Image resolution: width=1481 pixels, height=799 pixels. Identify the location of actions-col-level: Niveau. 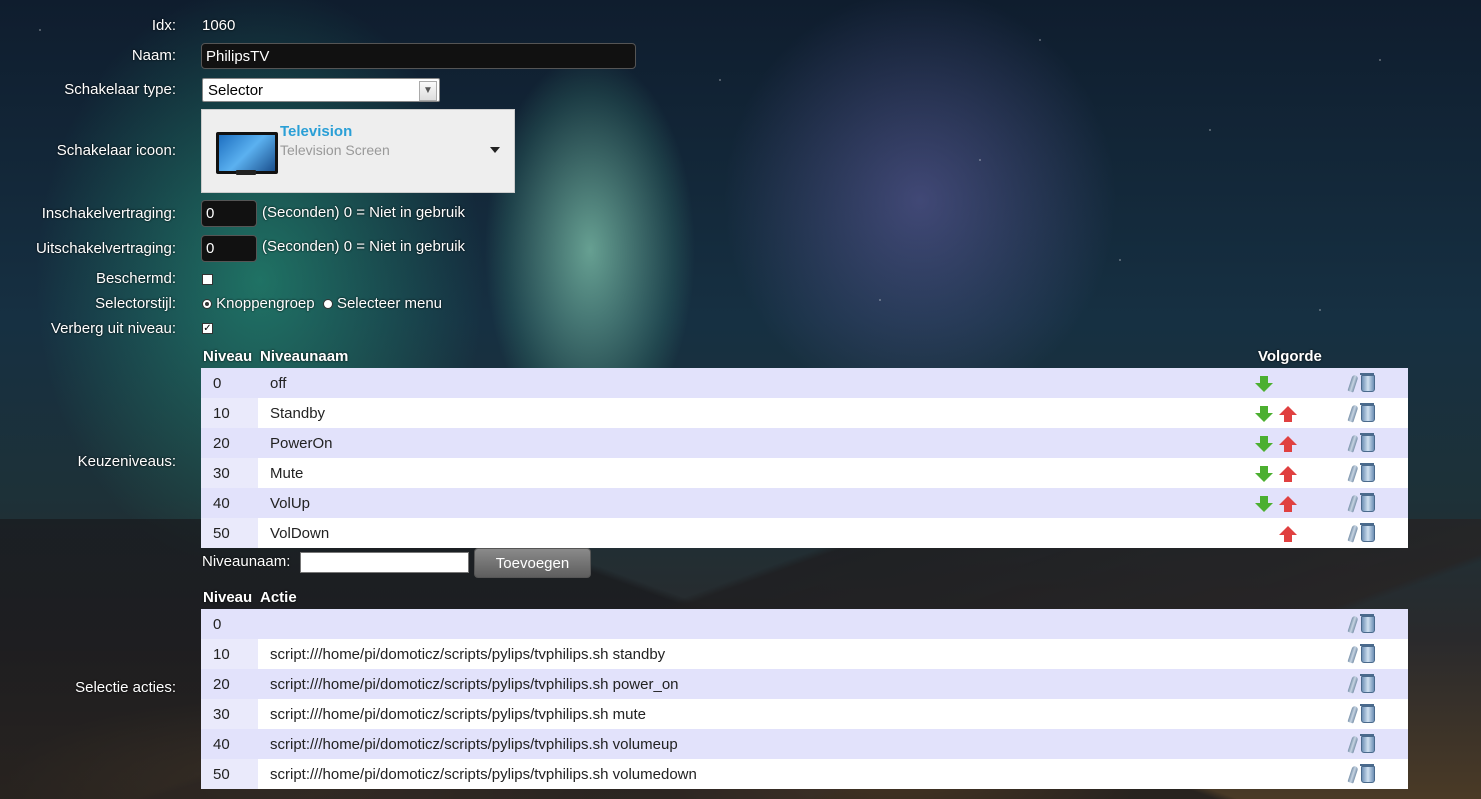
(228, 597).